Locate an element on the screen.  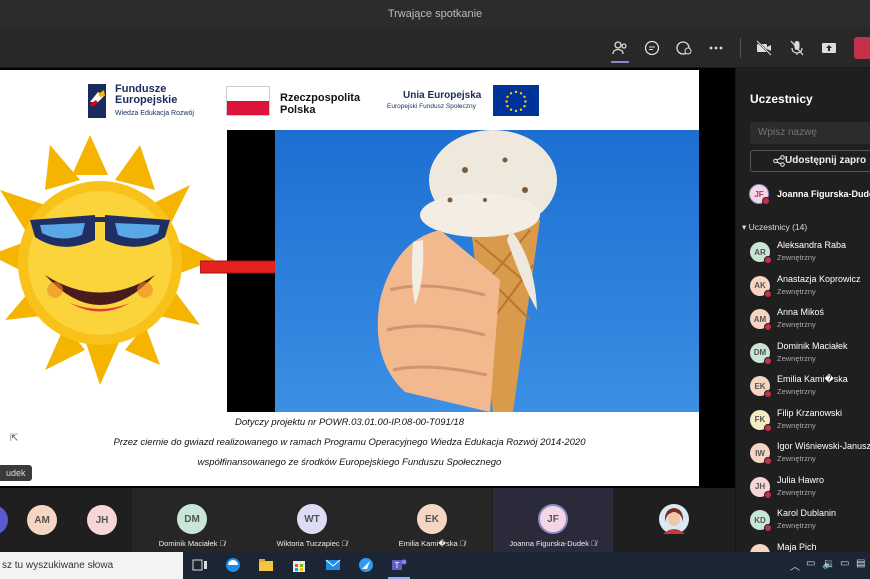
avatar-initials: JF is located at coordinates (553, 519).